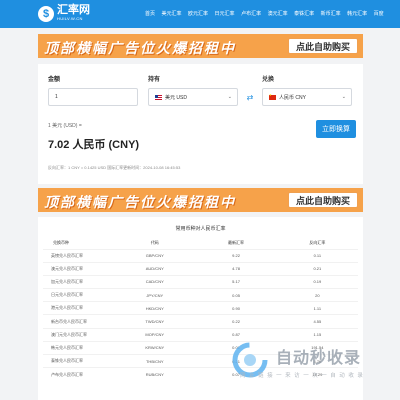  I want to click on pair-code: KRW/CNY, so click(155, 347).